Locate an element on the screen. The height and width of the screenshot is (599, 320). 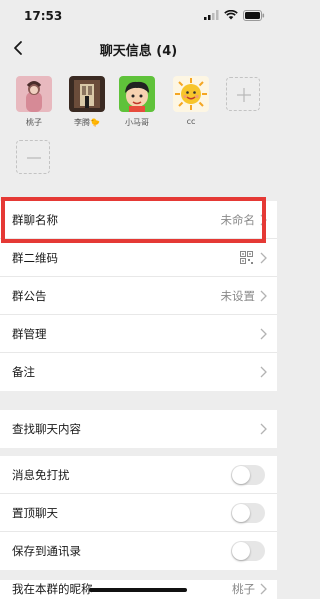
battery-icon is located at coordinates (254, 15).